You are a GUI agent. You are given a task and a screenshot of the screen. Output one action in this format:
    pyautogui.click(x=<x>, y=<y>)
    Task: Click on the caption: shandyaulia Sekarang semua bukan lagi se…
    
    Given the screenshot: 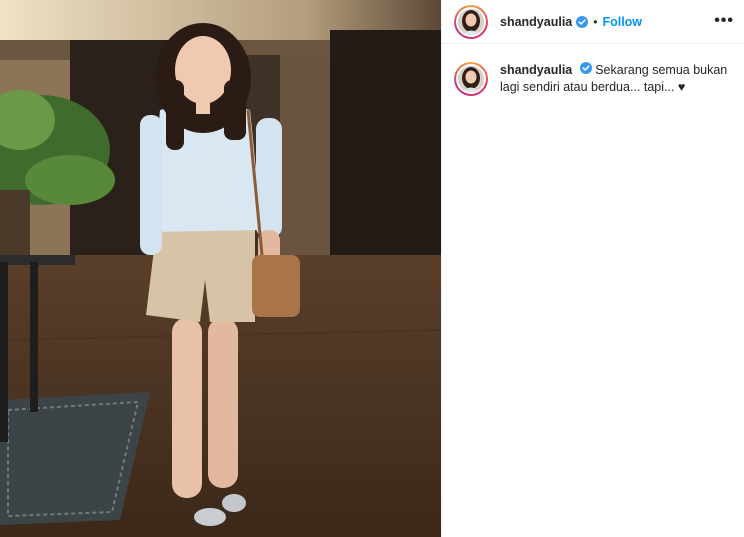 What is the action you would take?
    pyautogui.click(x=616, y=79)
    